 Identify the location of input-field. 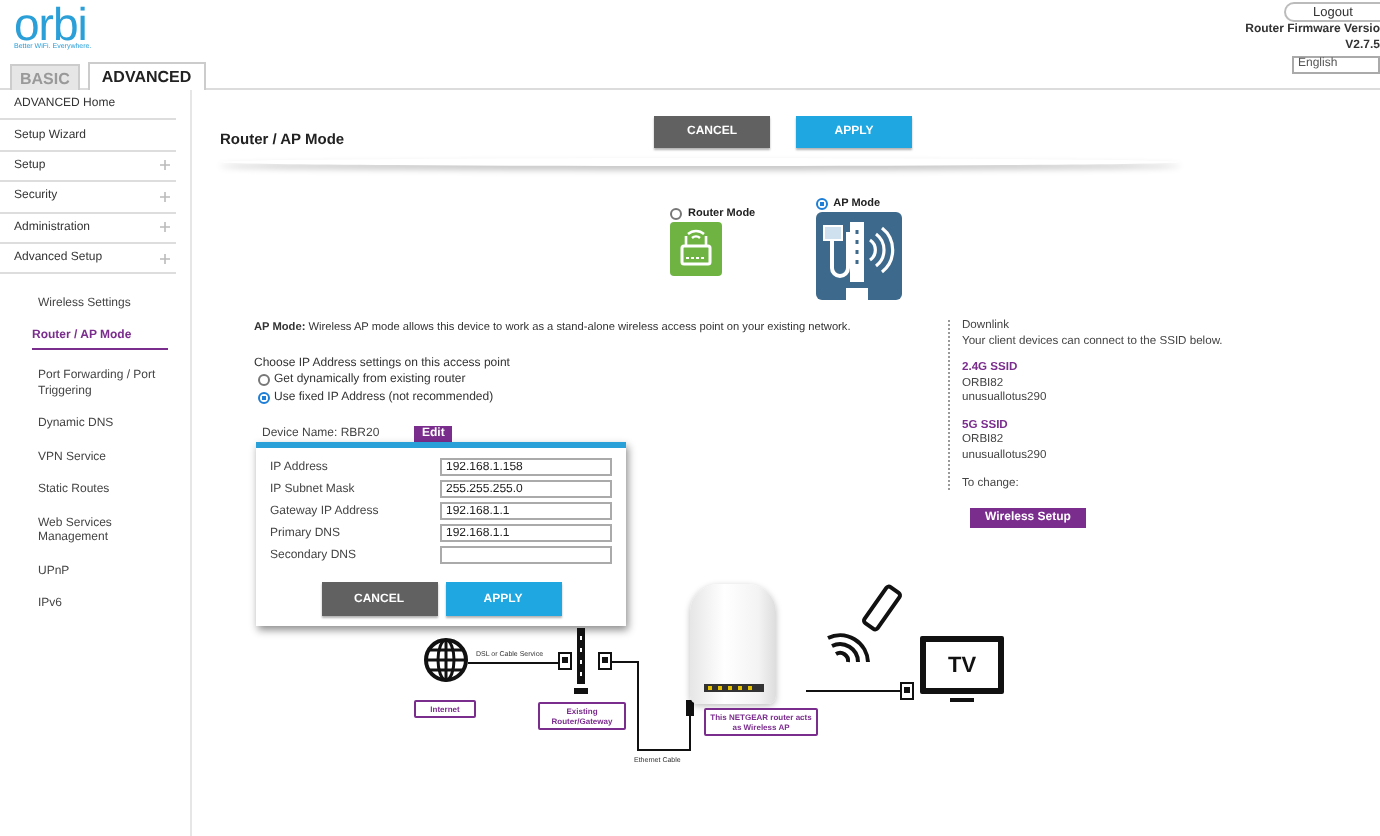
(526, 555).